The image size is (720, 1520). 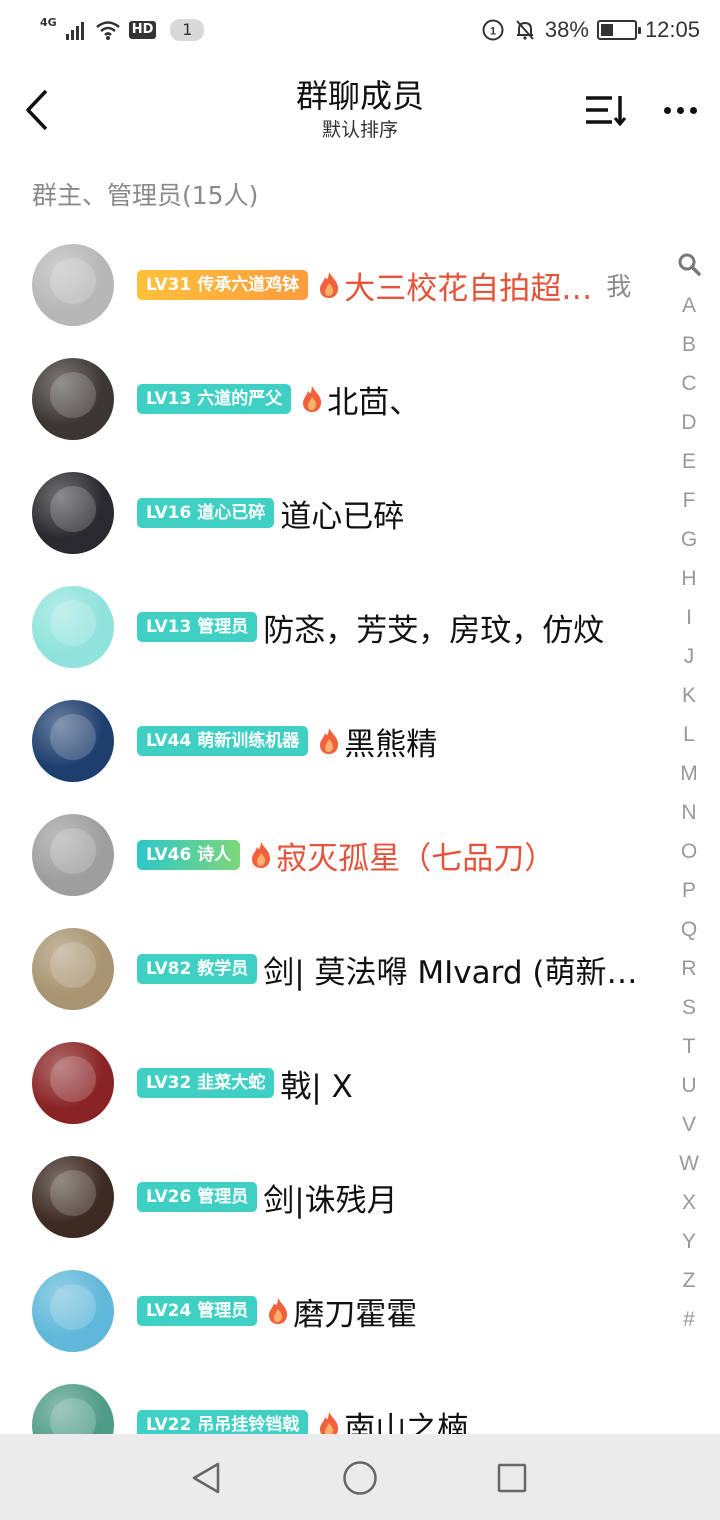 I want to click on index-letter: K, so click(x=689, y=695).